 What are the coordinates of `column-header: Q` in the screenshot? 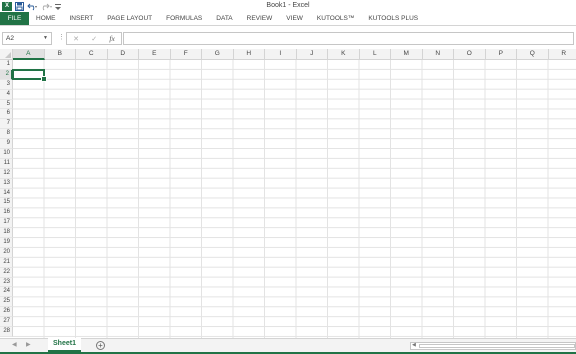 It's located at (533, 54).